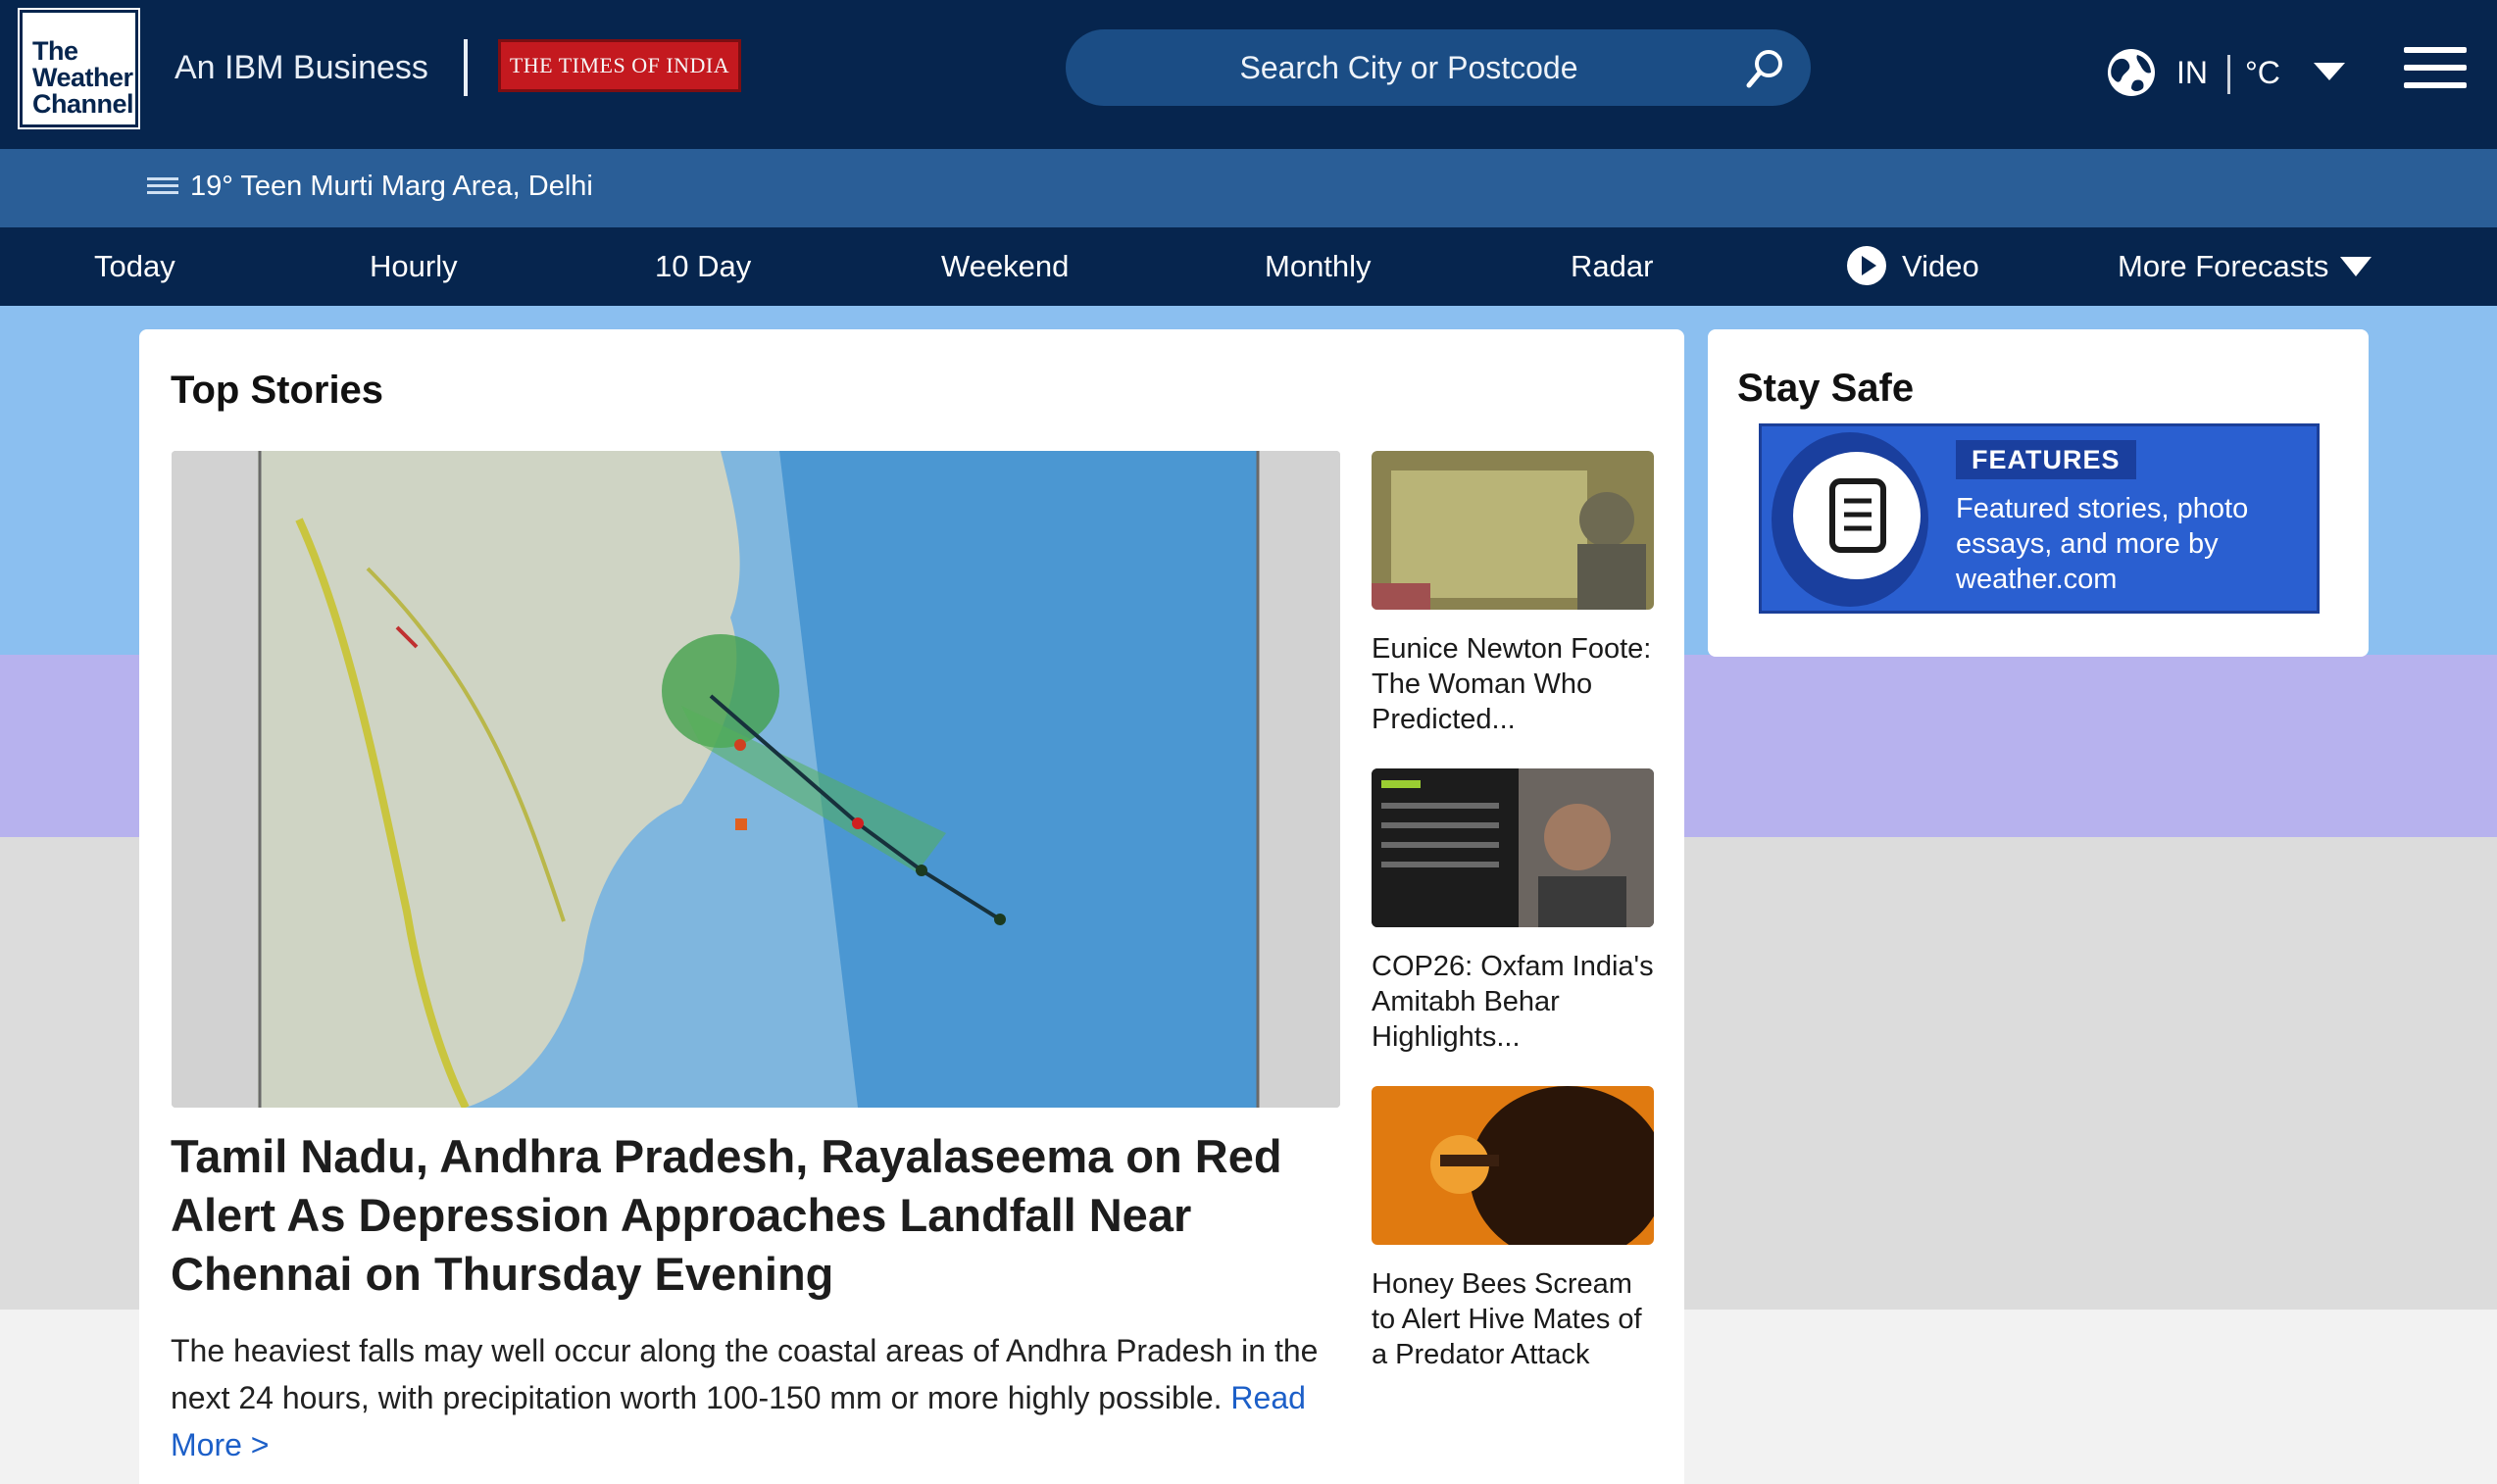  I want to click on logo-line-1: The, so click(55, 51).